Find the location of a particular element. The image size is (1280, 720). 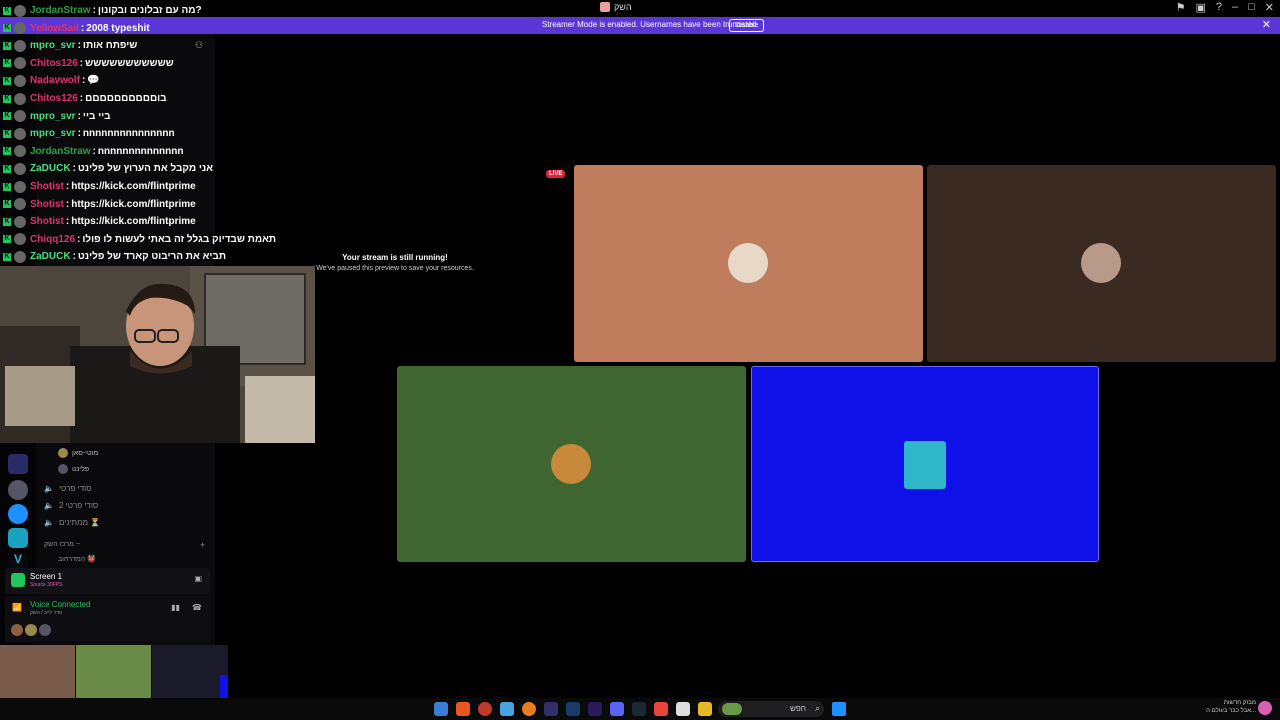

discord-icon is located at coordinates (617, 709).